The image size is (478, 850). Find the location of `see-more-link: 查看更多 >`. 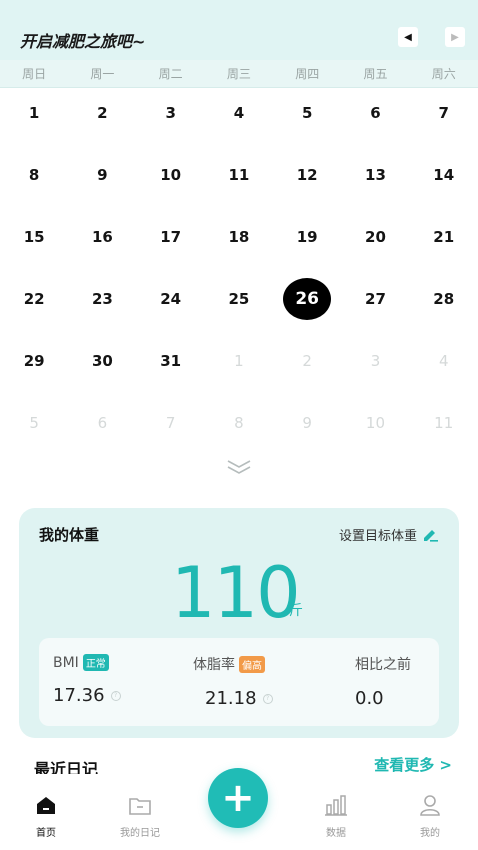

see-more-link: 查看更多 > is located at coordinates (413, 764).